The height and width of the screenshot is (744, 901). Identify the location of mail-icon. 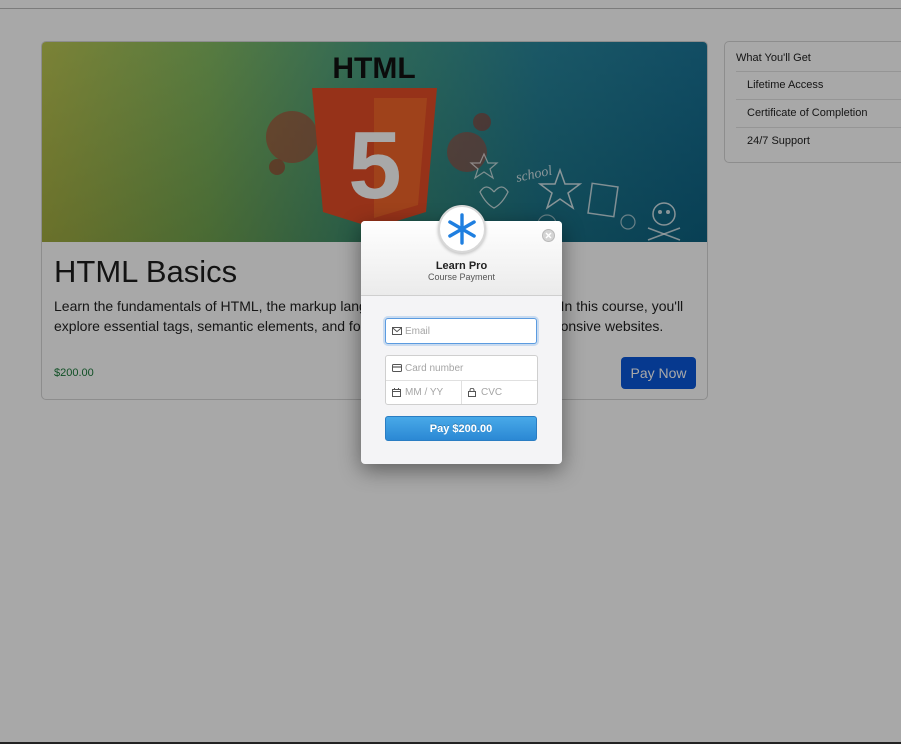
(397, 331).